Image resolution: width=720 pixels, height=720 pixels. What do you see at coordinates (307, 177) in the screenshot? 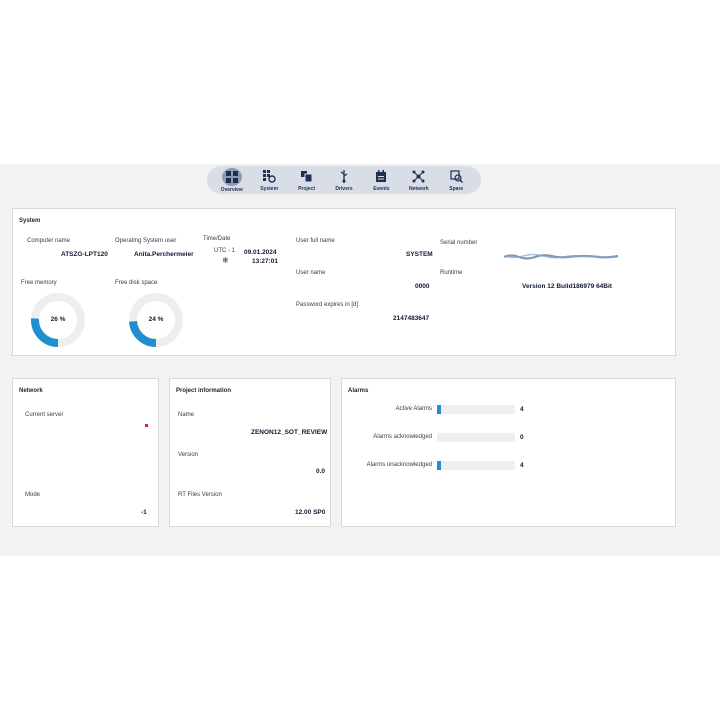
I see `project-icon` at bounding box center [307, 177].